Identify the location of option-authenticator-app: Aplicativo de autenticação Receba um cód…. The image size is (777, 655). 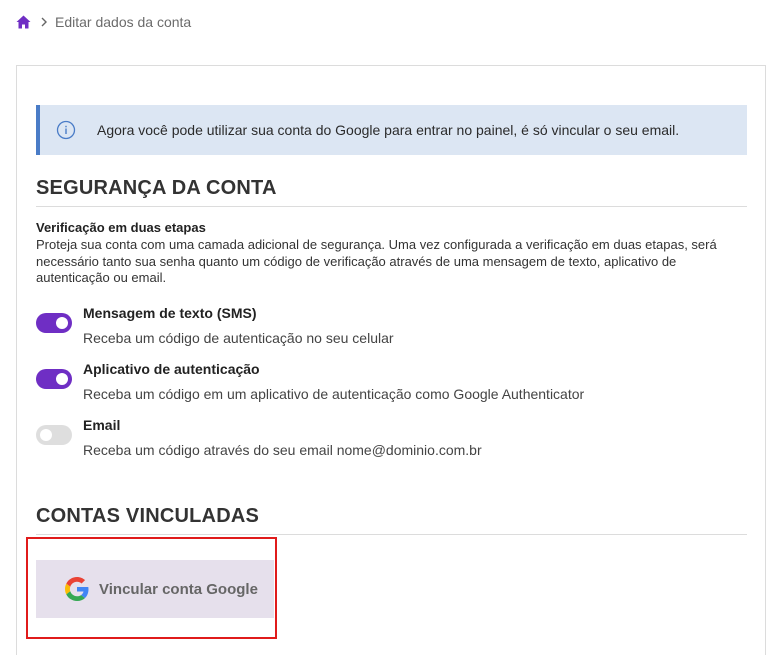
(386, 384).